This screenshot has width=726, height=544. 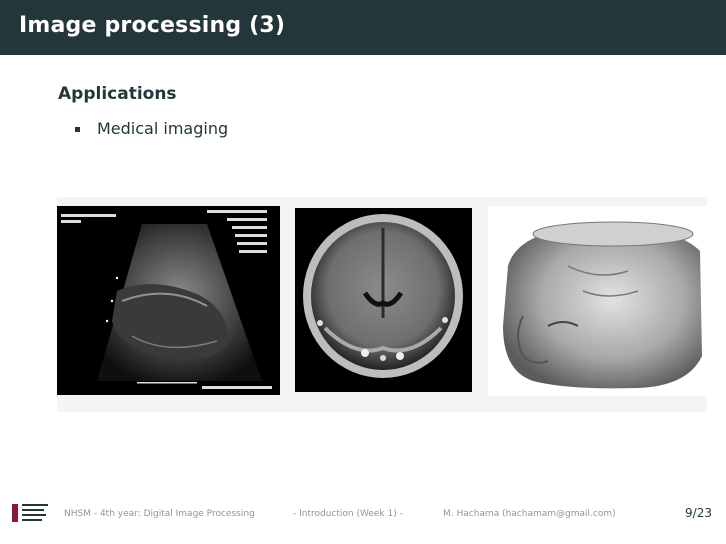 What do you see at coordinates (348, 514) in the screenshot?
I see `footer-section: - Introduction (Week 1) -` at bounding box center [348, 514].